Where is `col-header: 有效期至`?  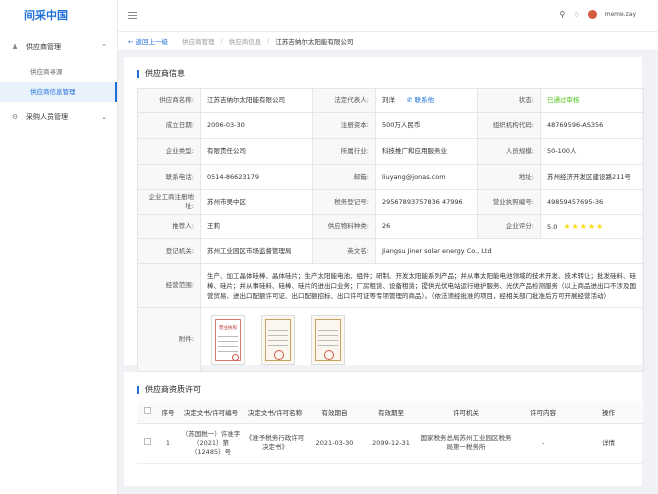 col-header: 有效期至 is located at coordinates (391, 412).